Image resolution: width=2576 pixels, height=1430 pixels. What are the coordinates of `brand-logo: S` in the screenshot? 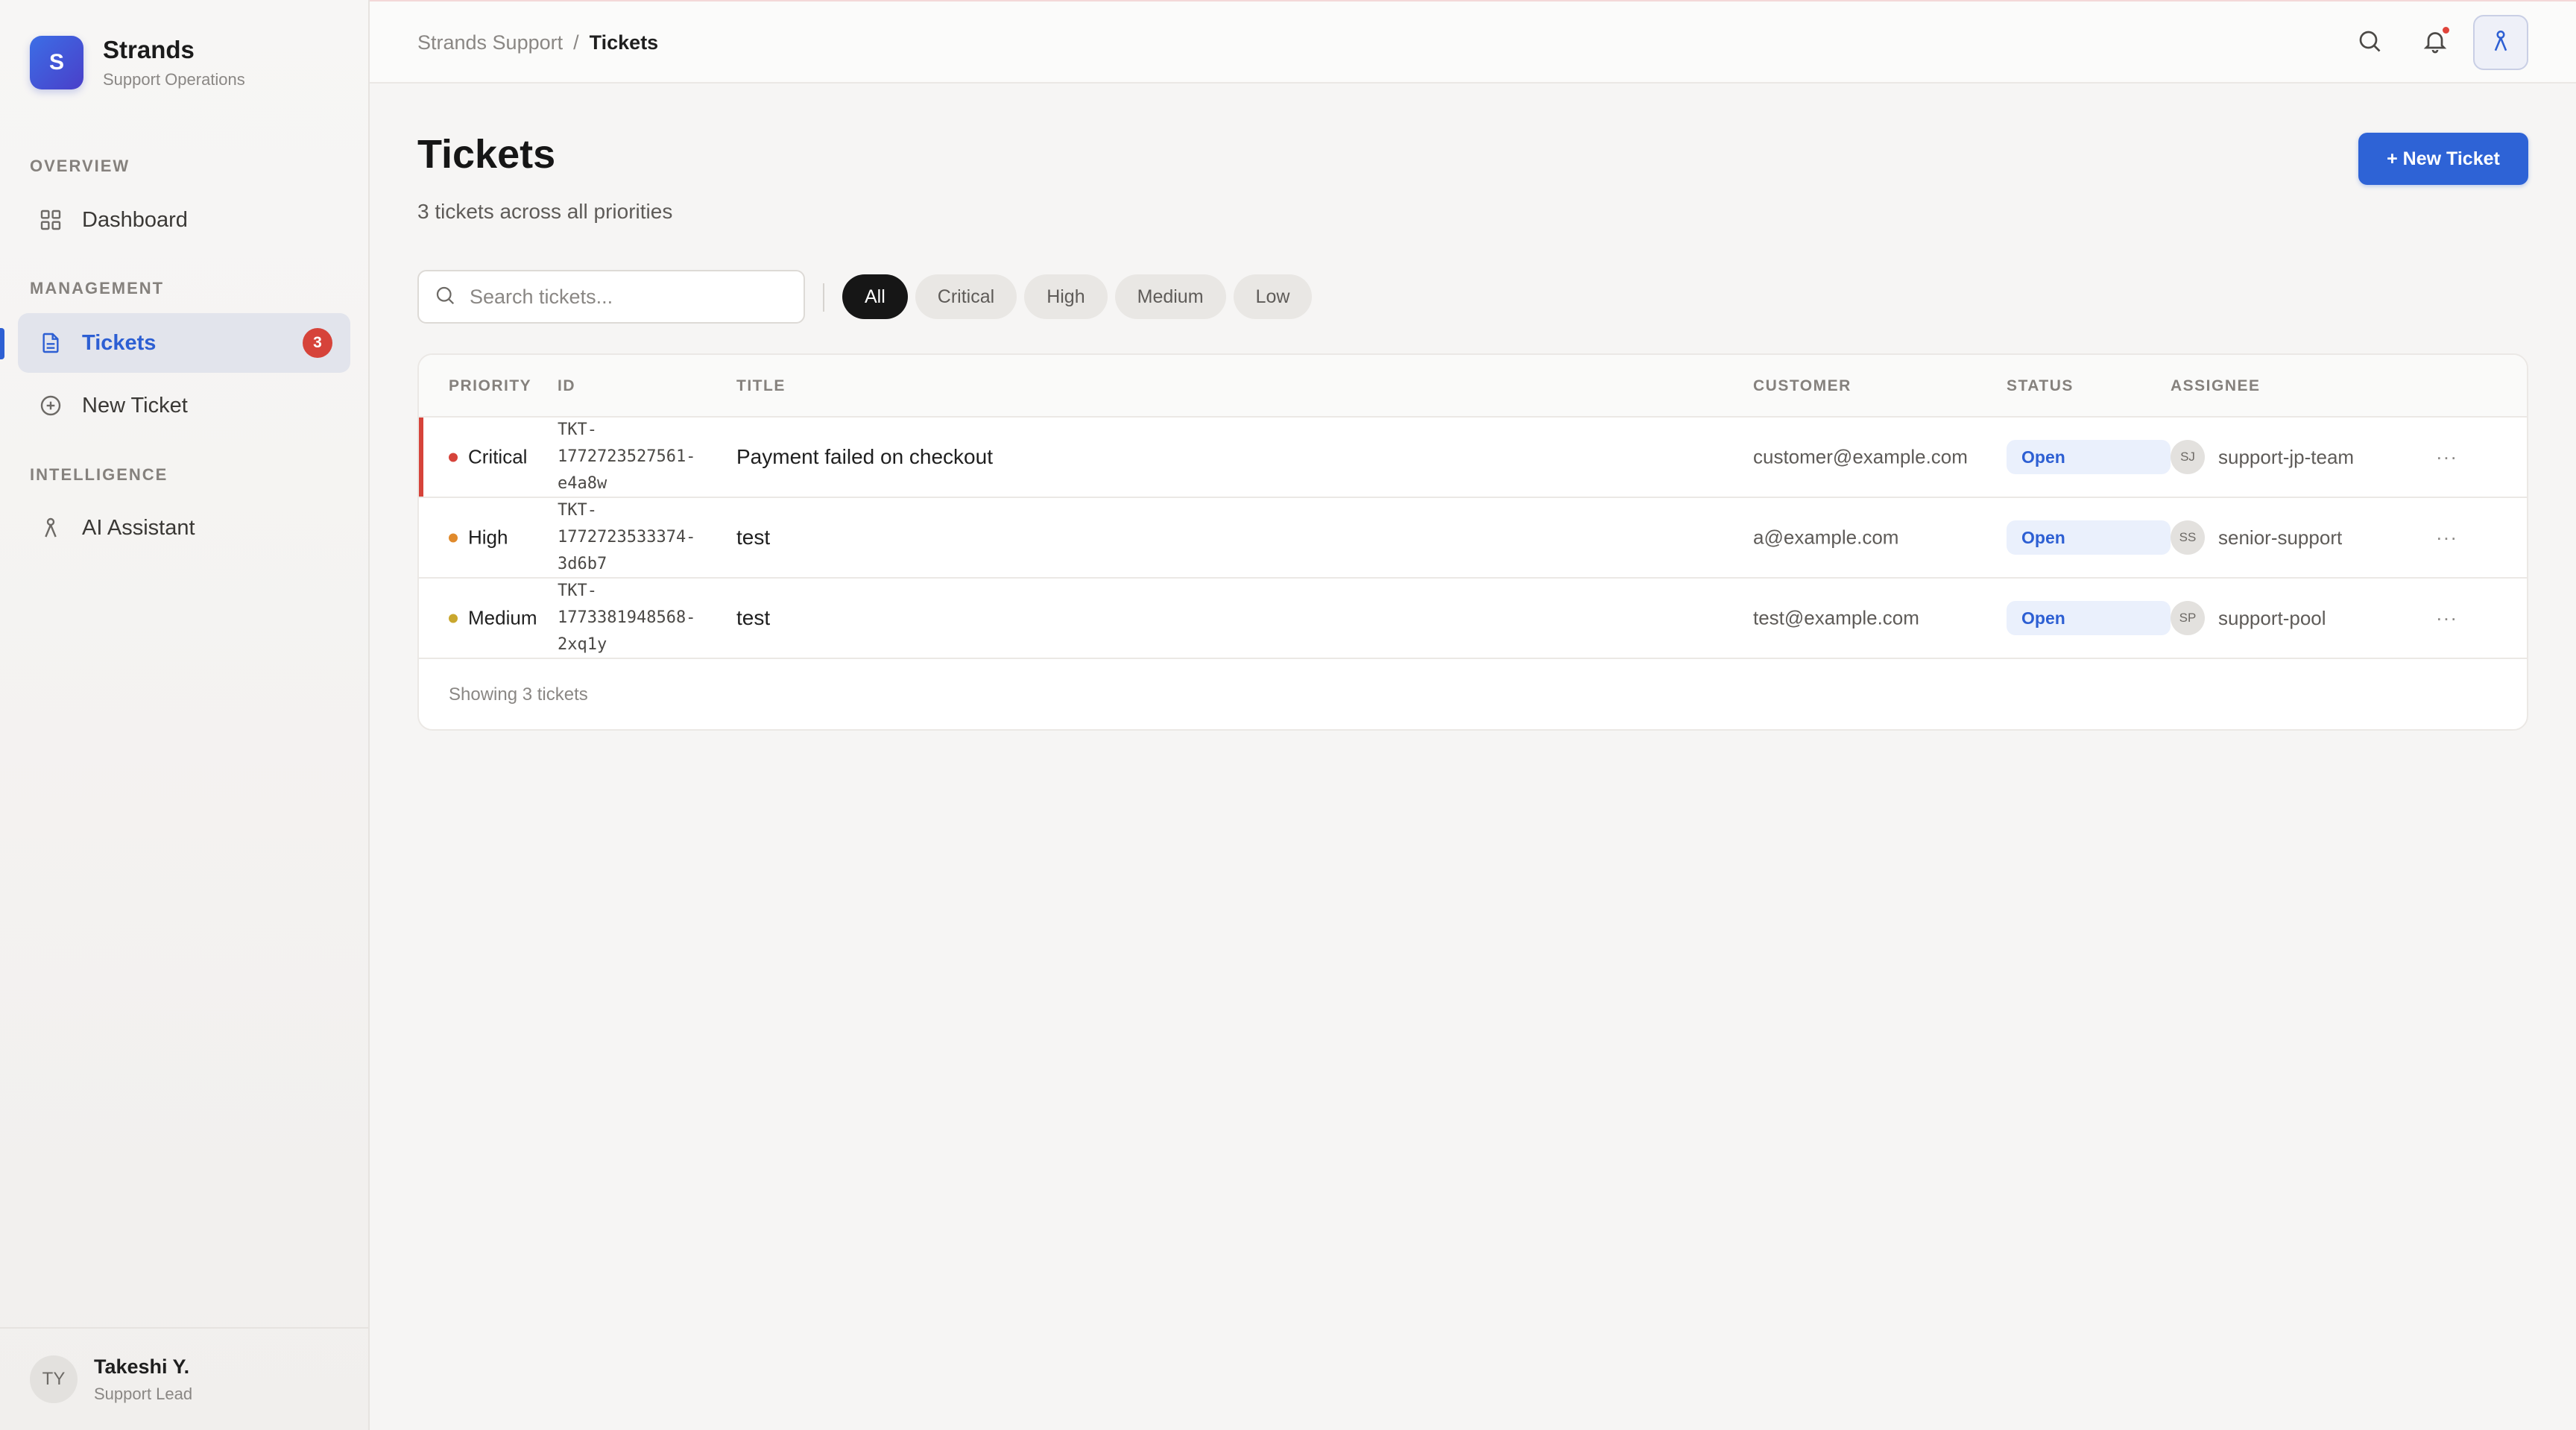 It's located at (56, 62).